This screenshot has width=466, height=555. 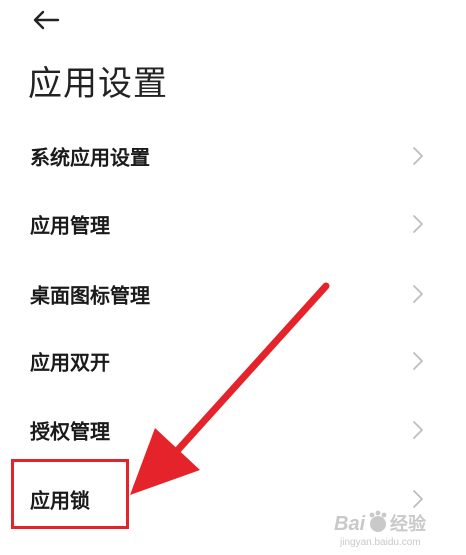 What do you see at coordinates (70, 362) in the screenshot?
I see `menu-item-label: 应用双开` at bounding box center [70, 362].